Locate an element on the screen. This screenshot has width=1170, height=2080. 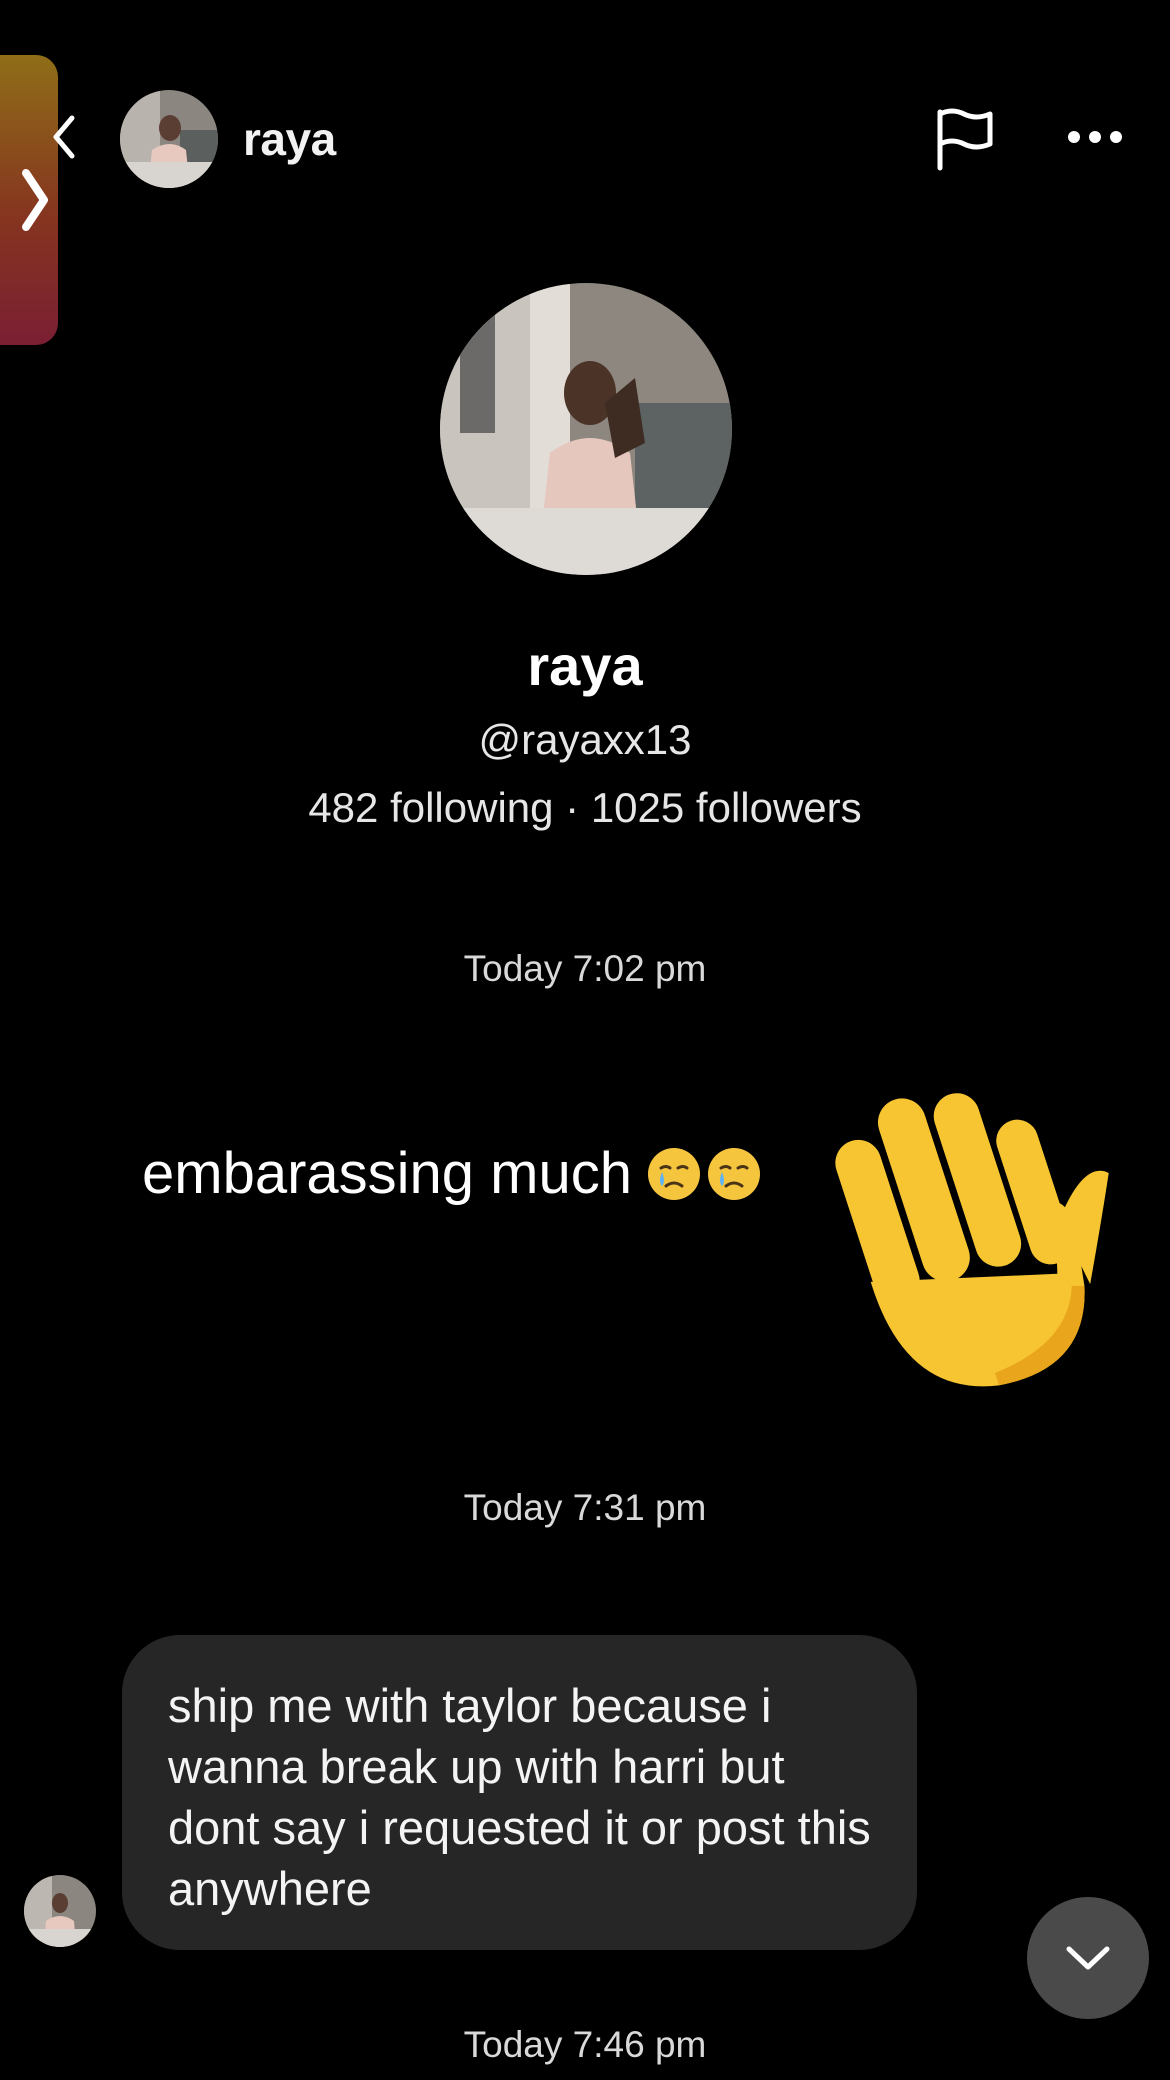
timestamp: Today 7:31 pm is located at coordinates (585, 1507).